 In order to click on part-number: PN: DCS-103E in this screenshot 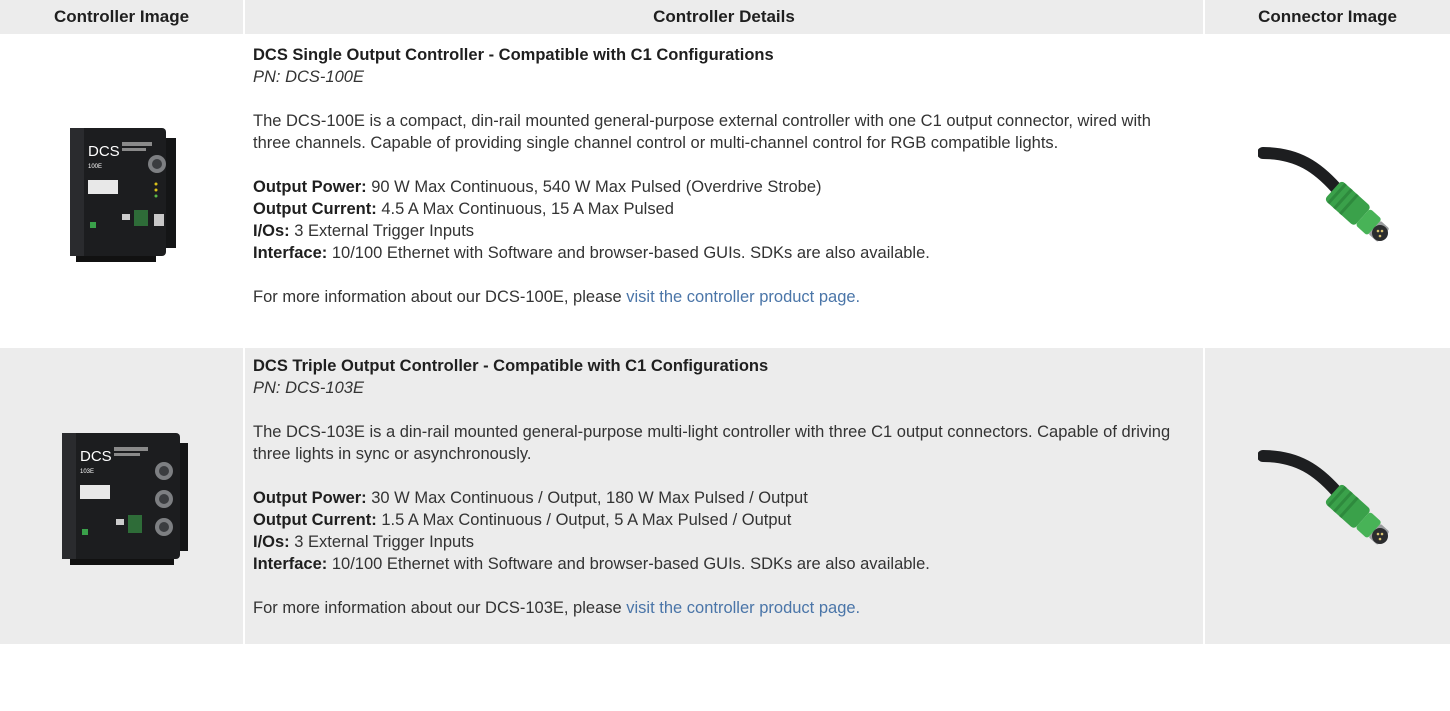, I will do `click(308, 388)`.